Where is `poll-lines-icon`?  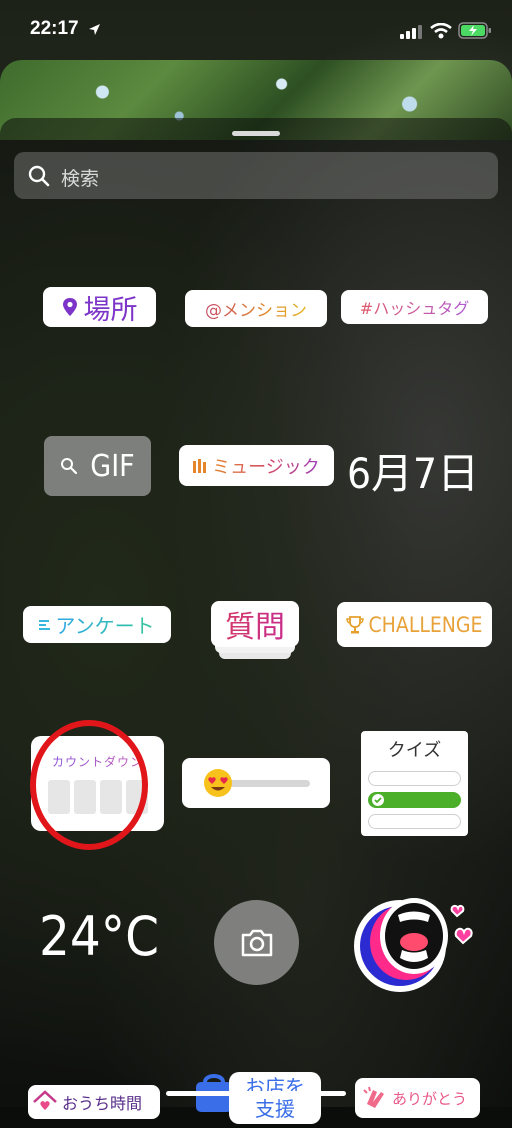 poll-lines-icon is located at coordinates (45, 624).